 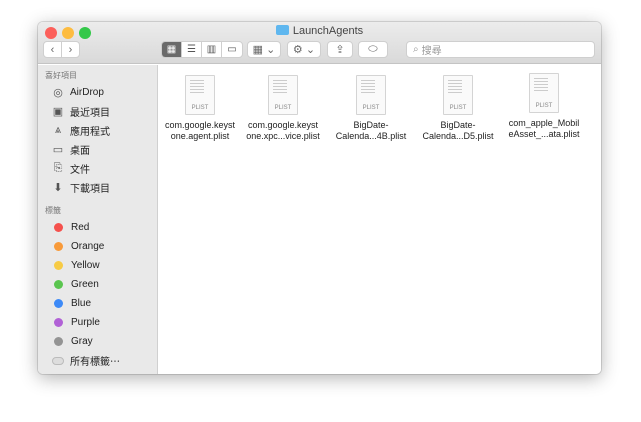 I want to click on sidebar-tag-orange: Orange, so click(x=97, y=246).